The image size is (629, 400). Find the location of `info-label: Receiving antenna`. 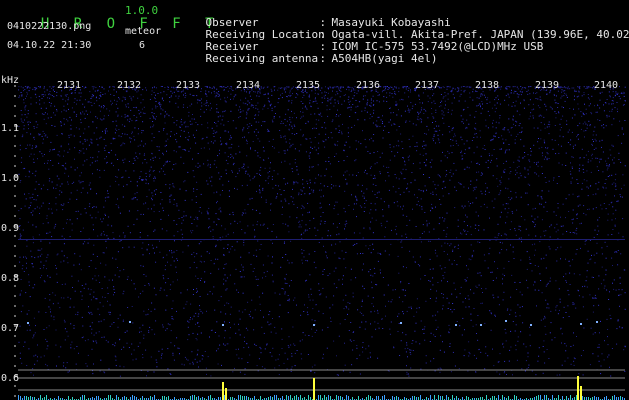

info-label: Receiving antenna is located at coordinates (262, 58).